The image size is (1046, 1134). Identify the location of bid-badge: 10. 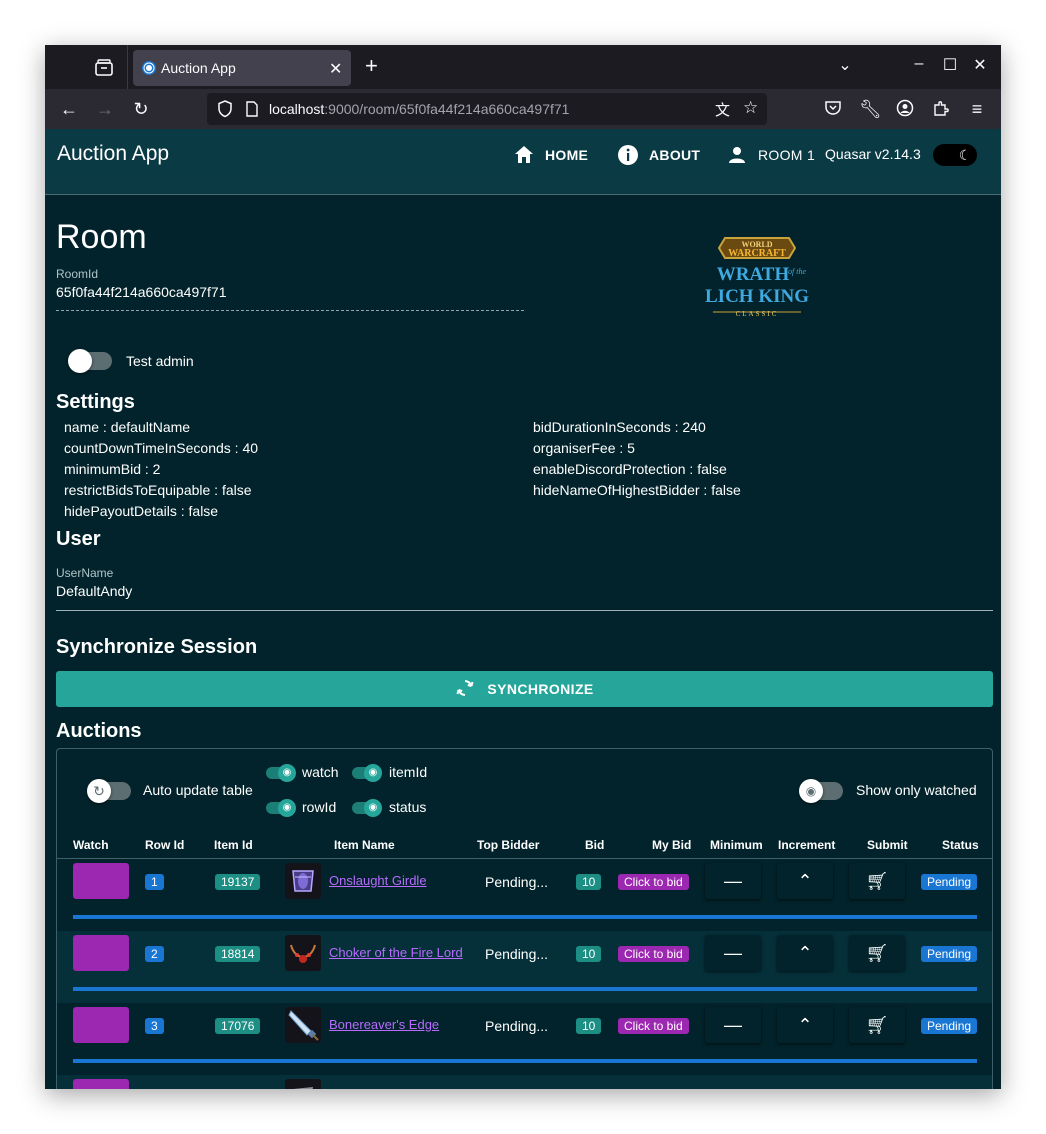
(589, 954).